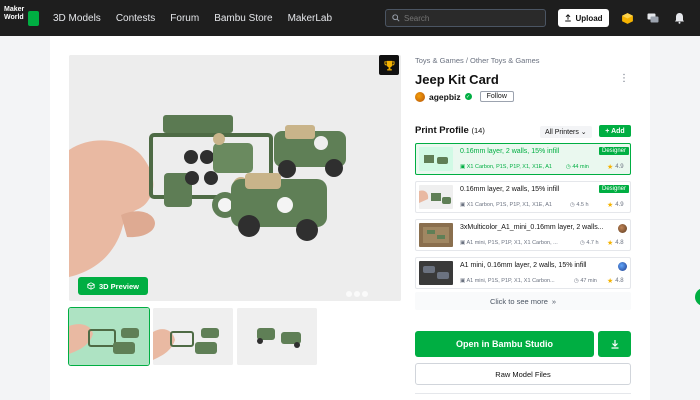 This screenshot has height=400, width=700. What do you see at coordinates (582, 205) in the screenshot?
I see `profile-time: 4.5 h` at bounding box center [582, 205].